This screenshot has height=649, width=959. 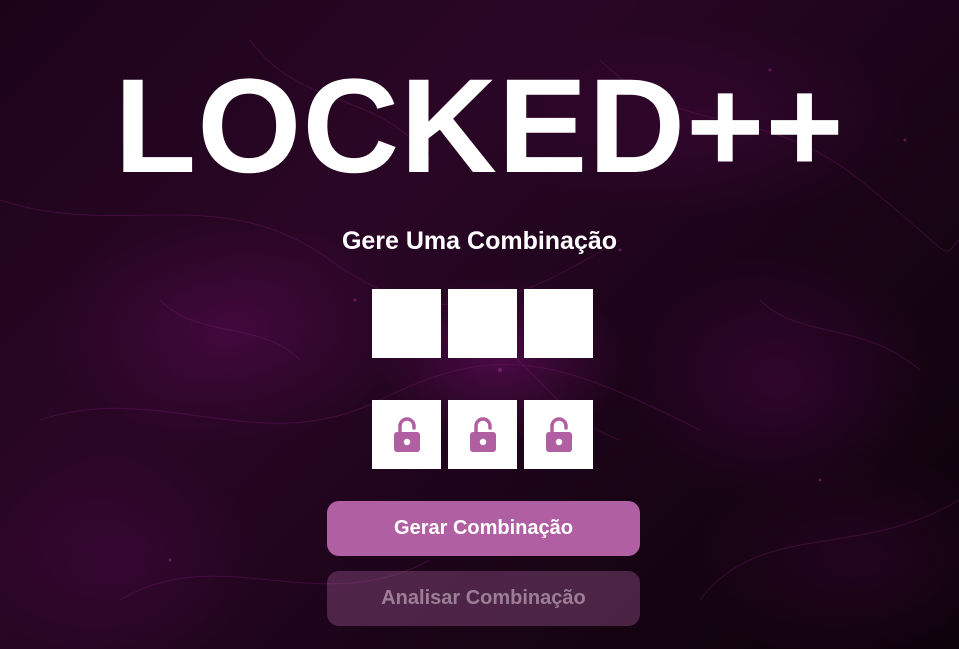 What do you see at coordinates (483, 528) in the screenshot?
I see `generate-combination-button: Gerar Combinação` at bounding box center [483, 528].